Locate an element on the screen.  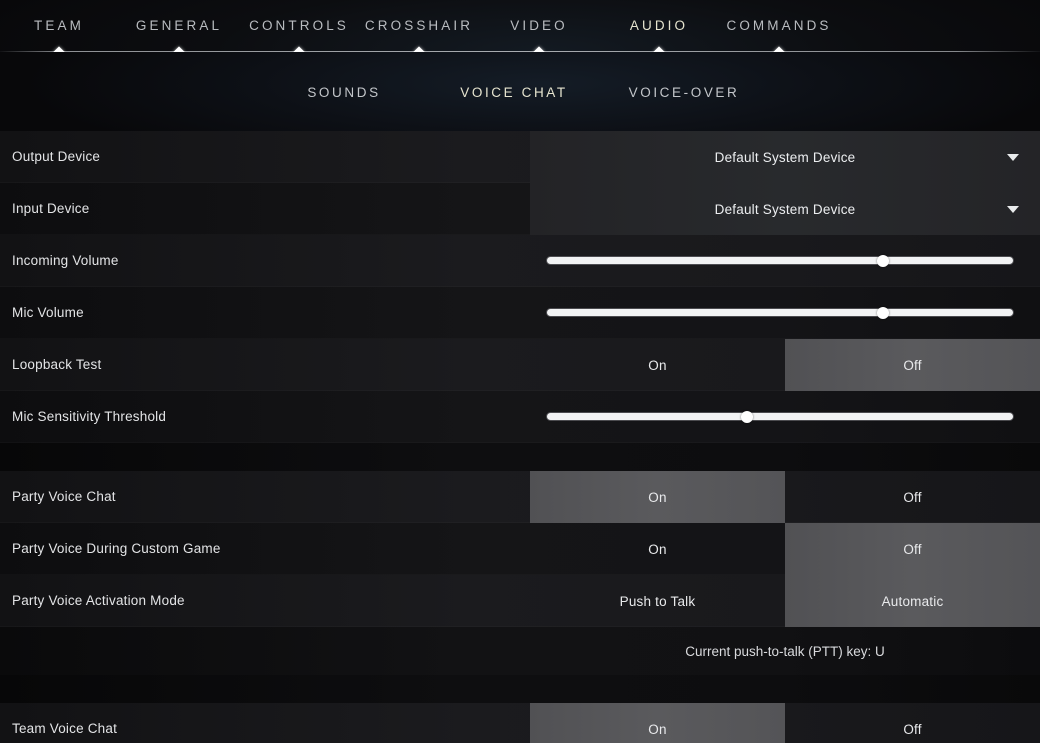
dropdown-input-device: Default System Device is located at coordinates (785, 209).